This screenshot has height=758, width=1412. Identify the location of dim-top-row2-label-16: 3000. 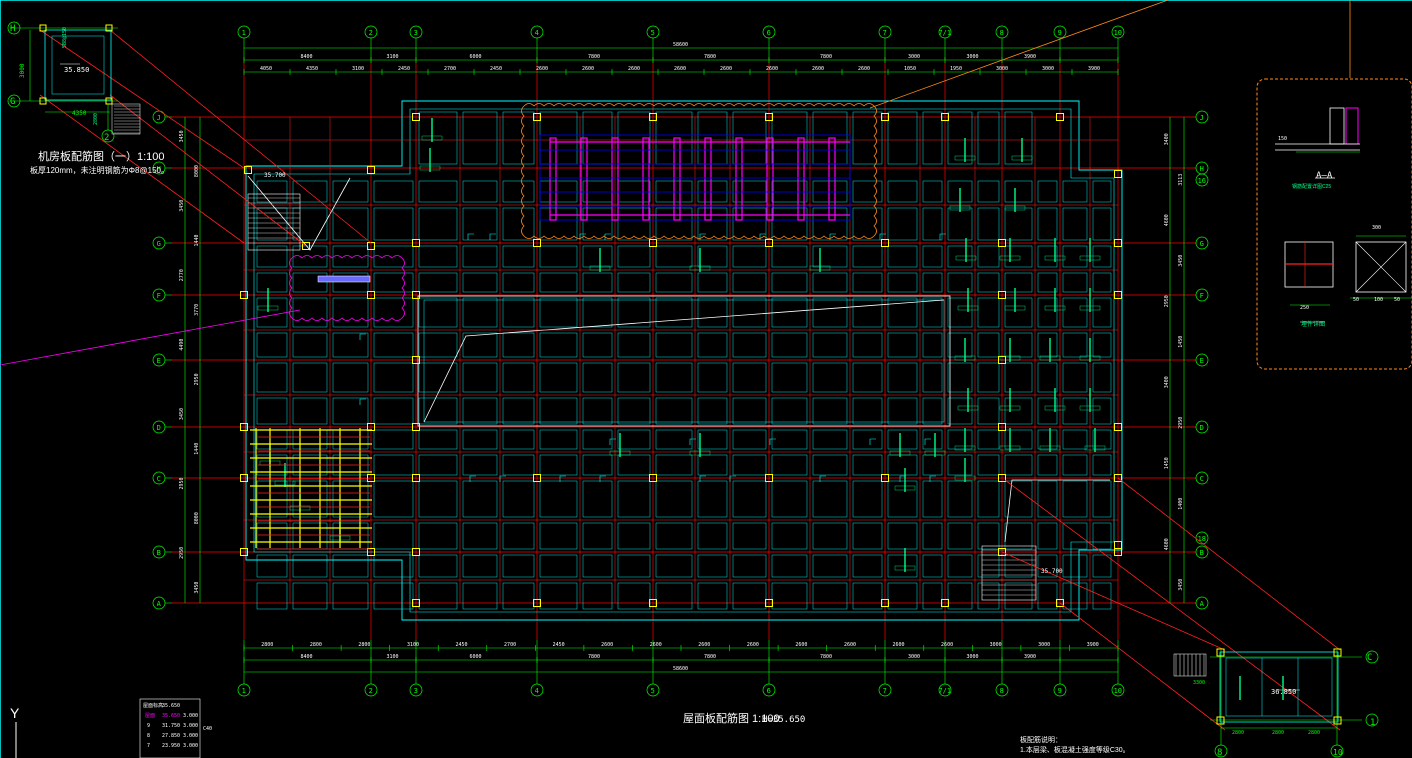
(1002, 69).